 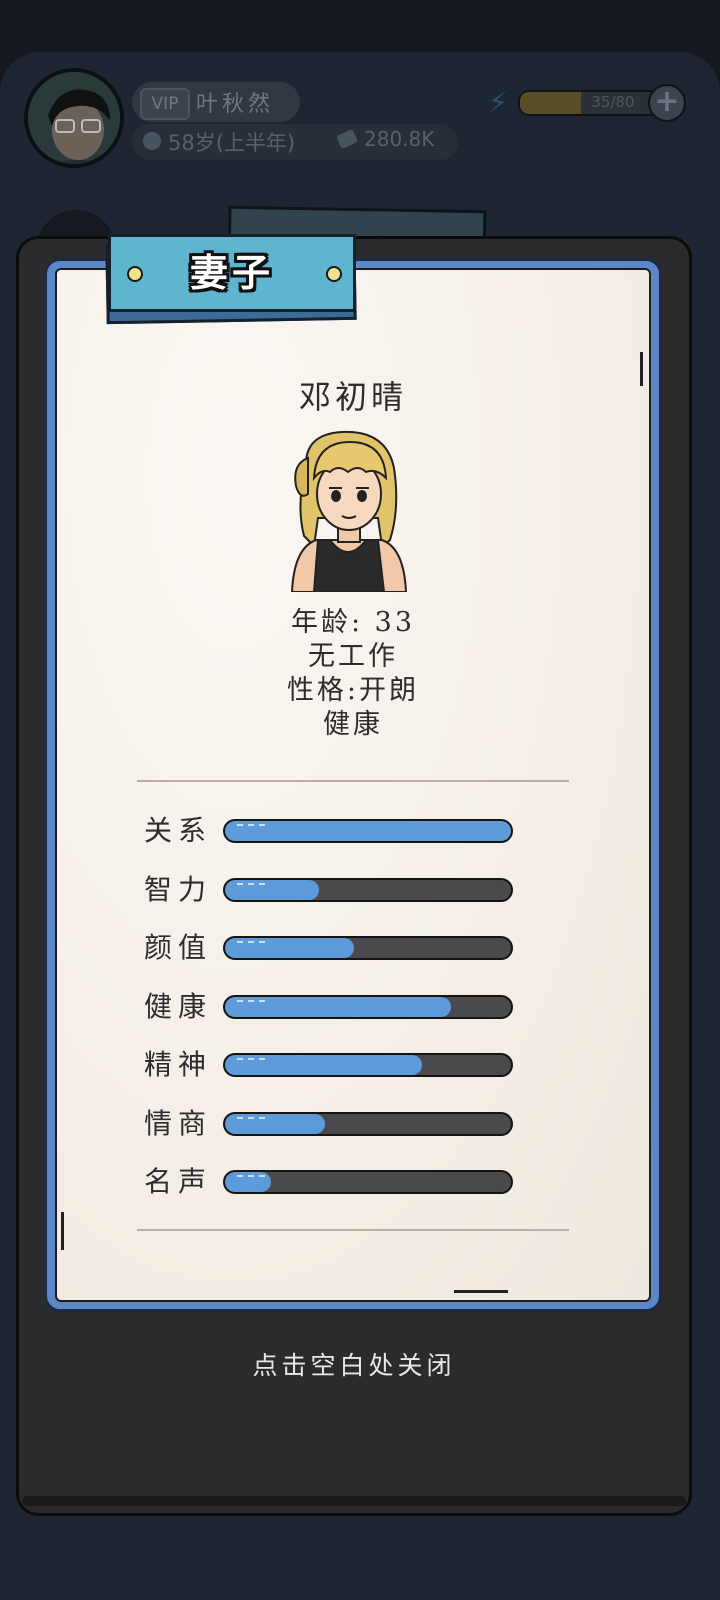 I want to click on stat-label: 智力, so click(x=178, y=889).